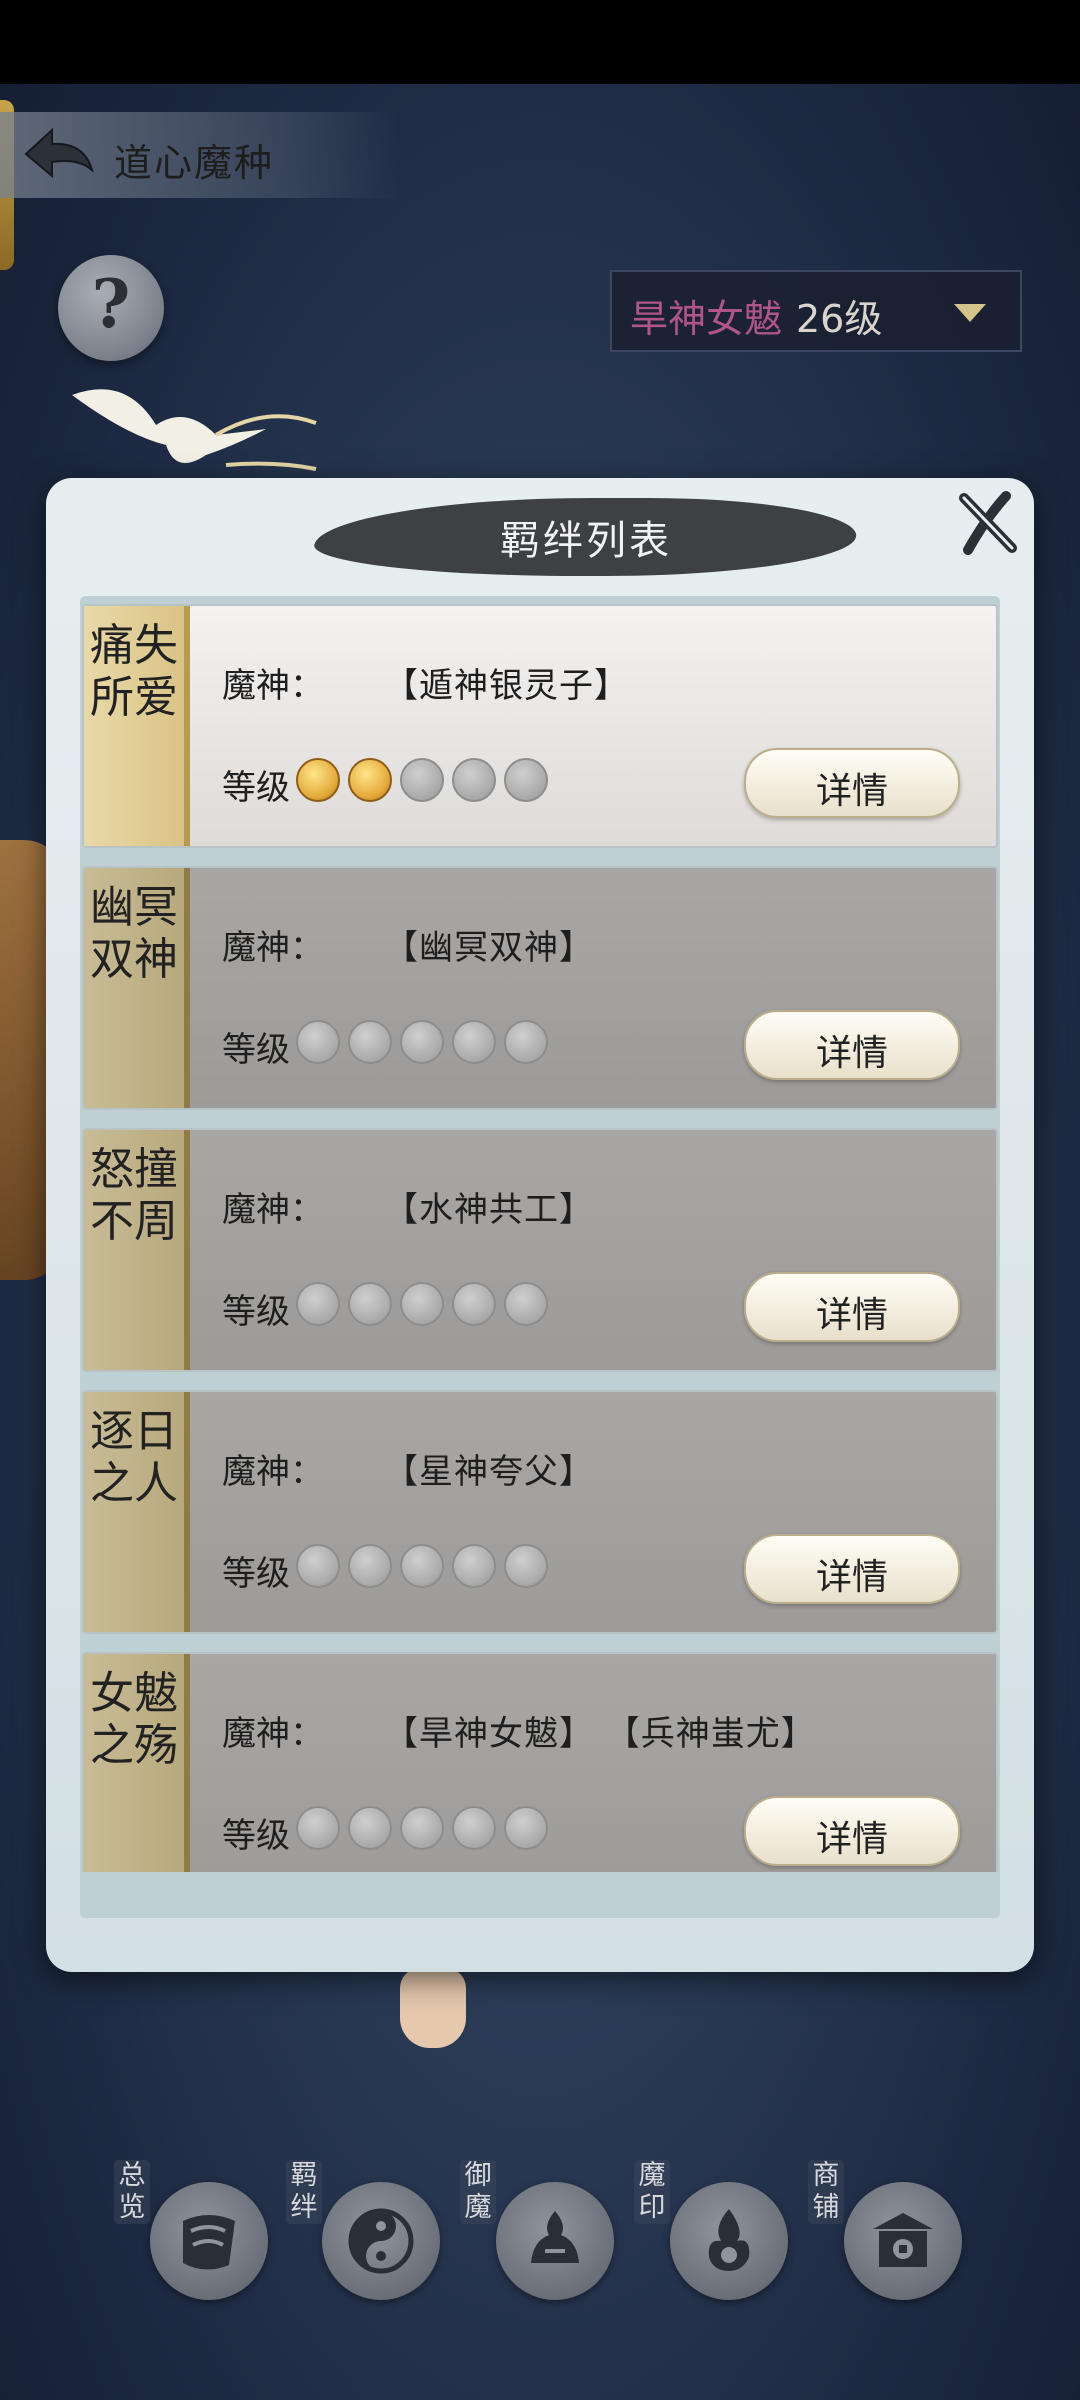 The height and width of the screenshot is (2400, 1080). Describe the element at coordinates (826, 2192) in the screenshot. I see `nav-label: 商铺` at that location.